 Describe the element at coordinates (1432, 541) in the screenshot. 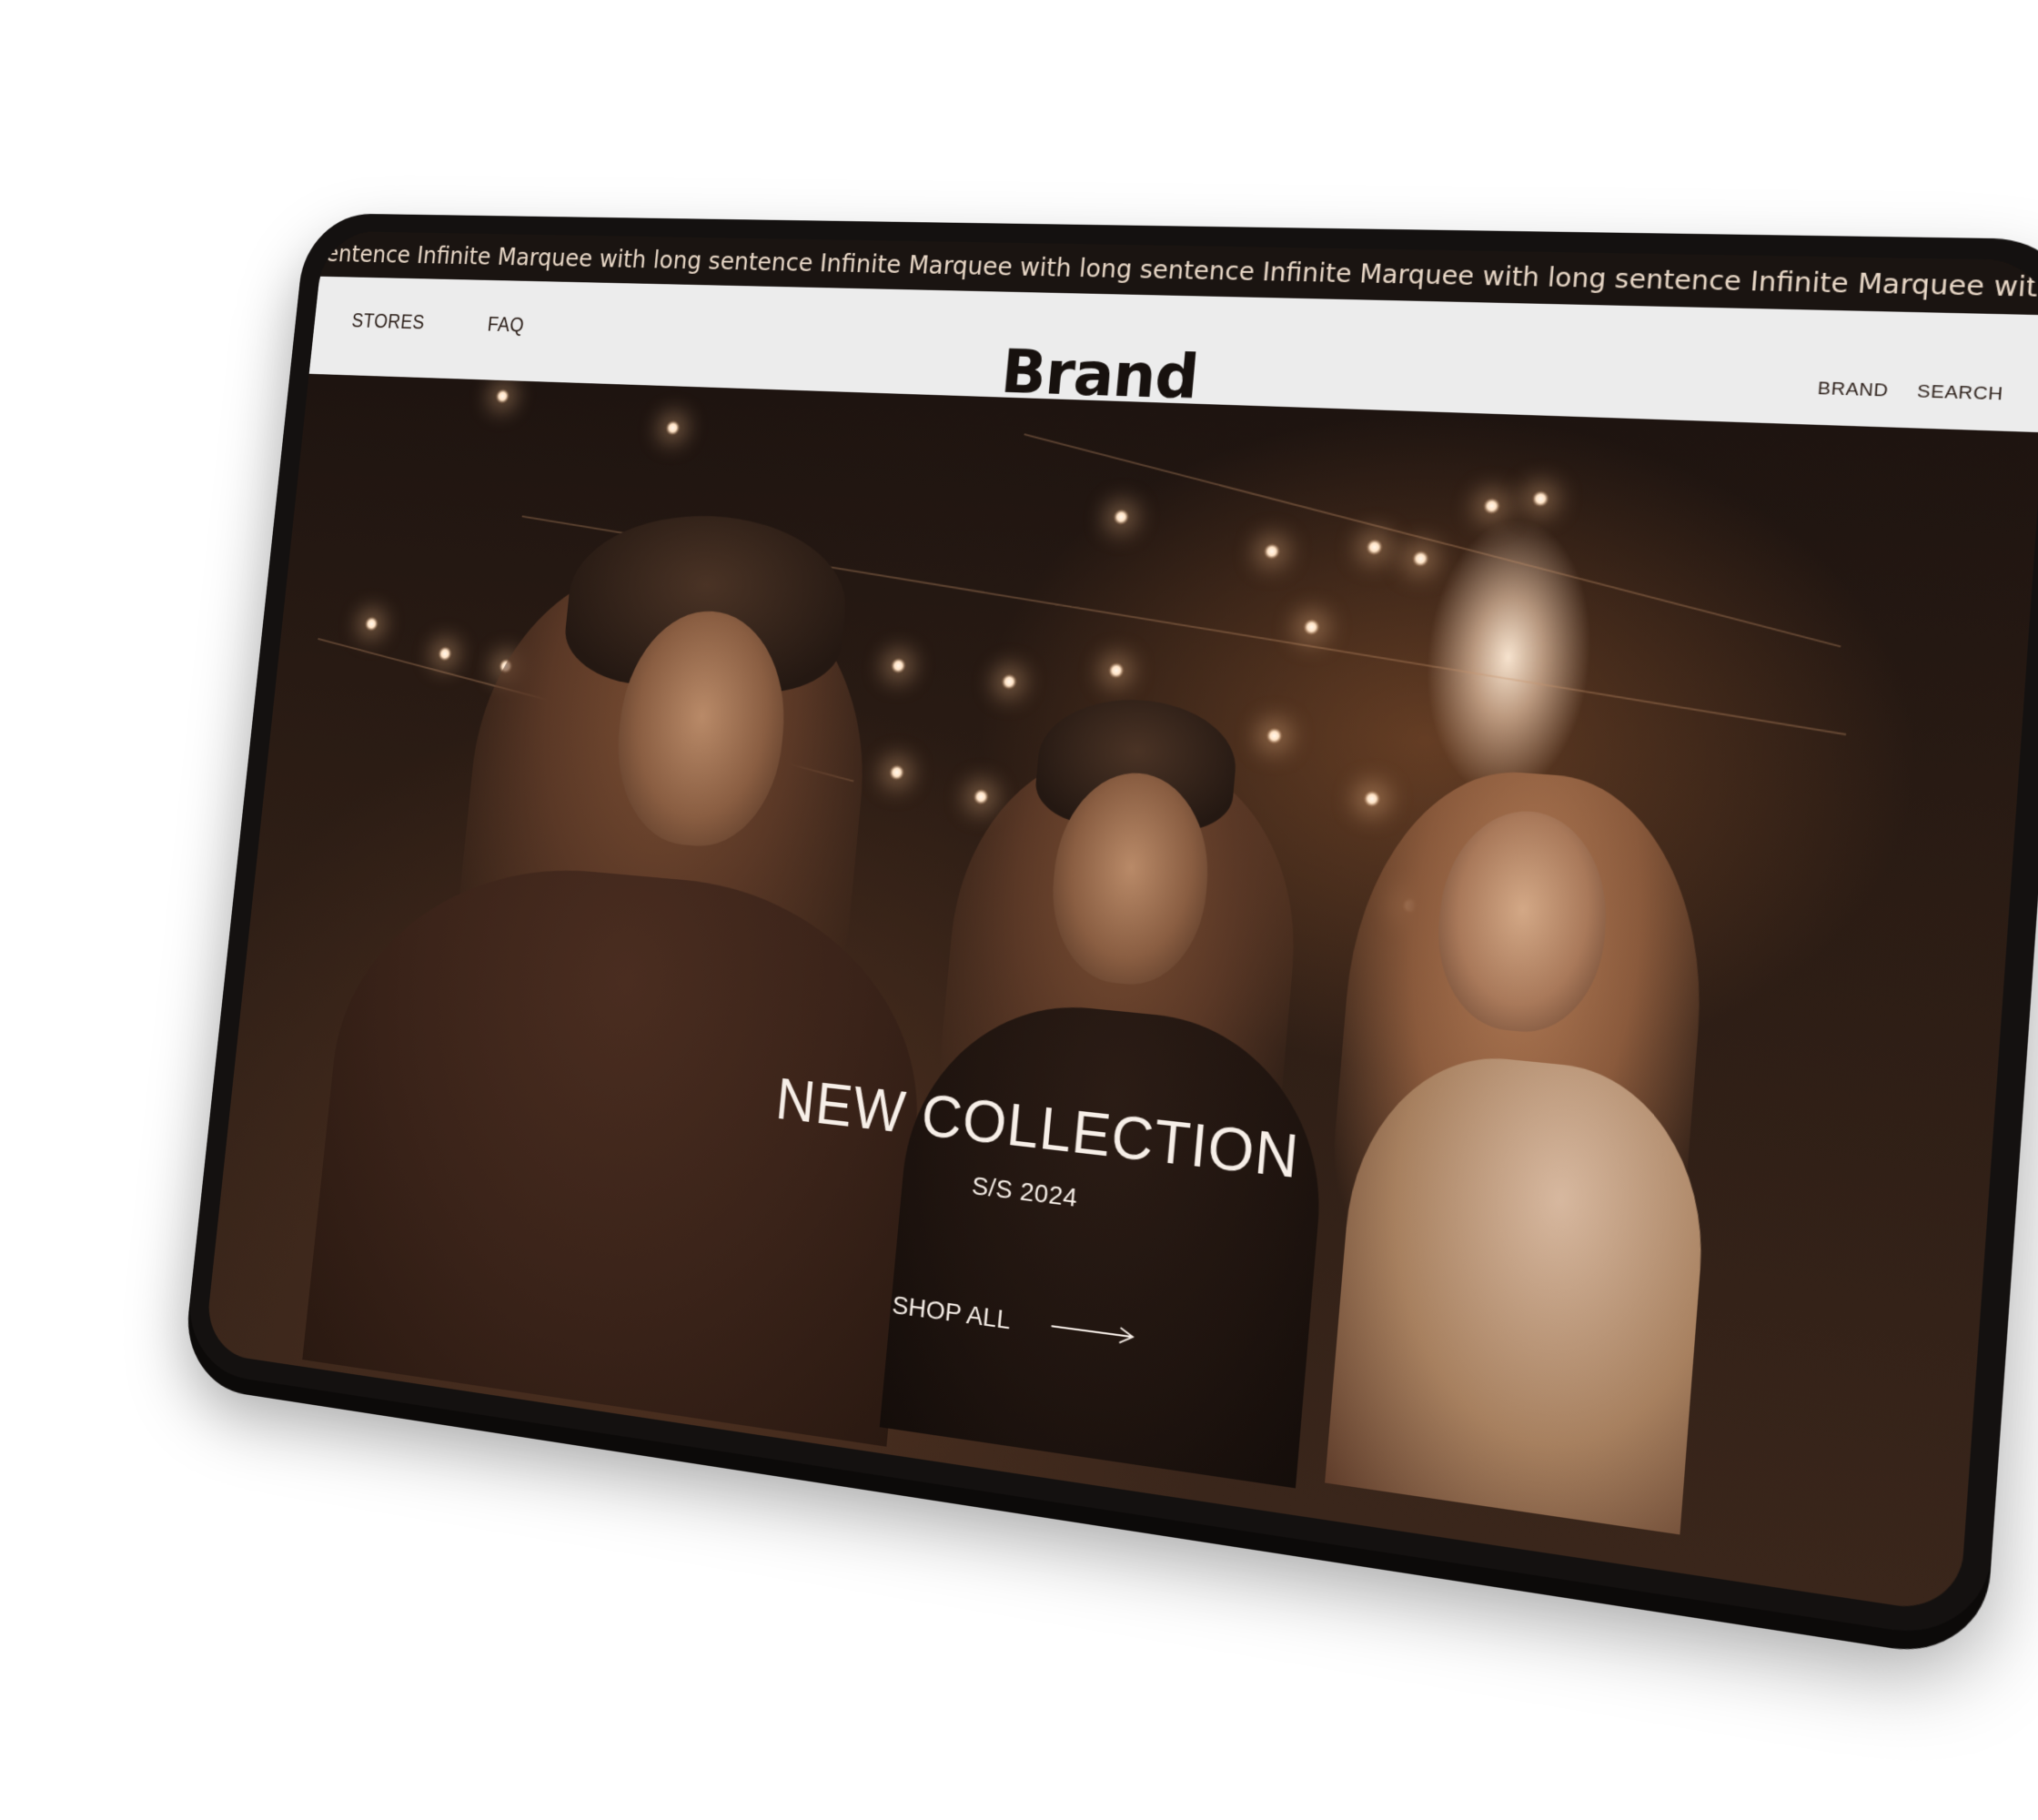

I see `light-wire` at that location.